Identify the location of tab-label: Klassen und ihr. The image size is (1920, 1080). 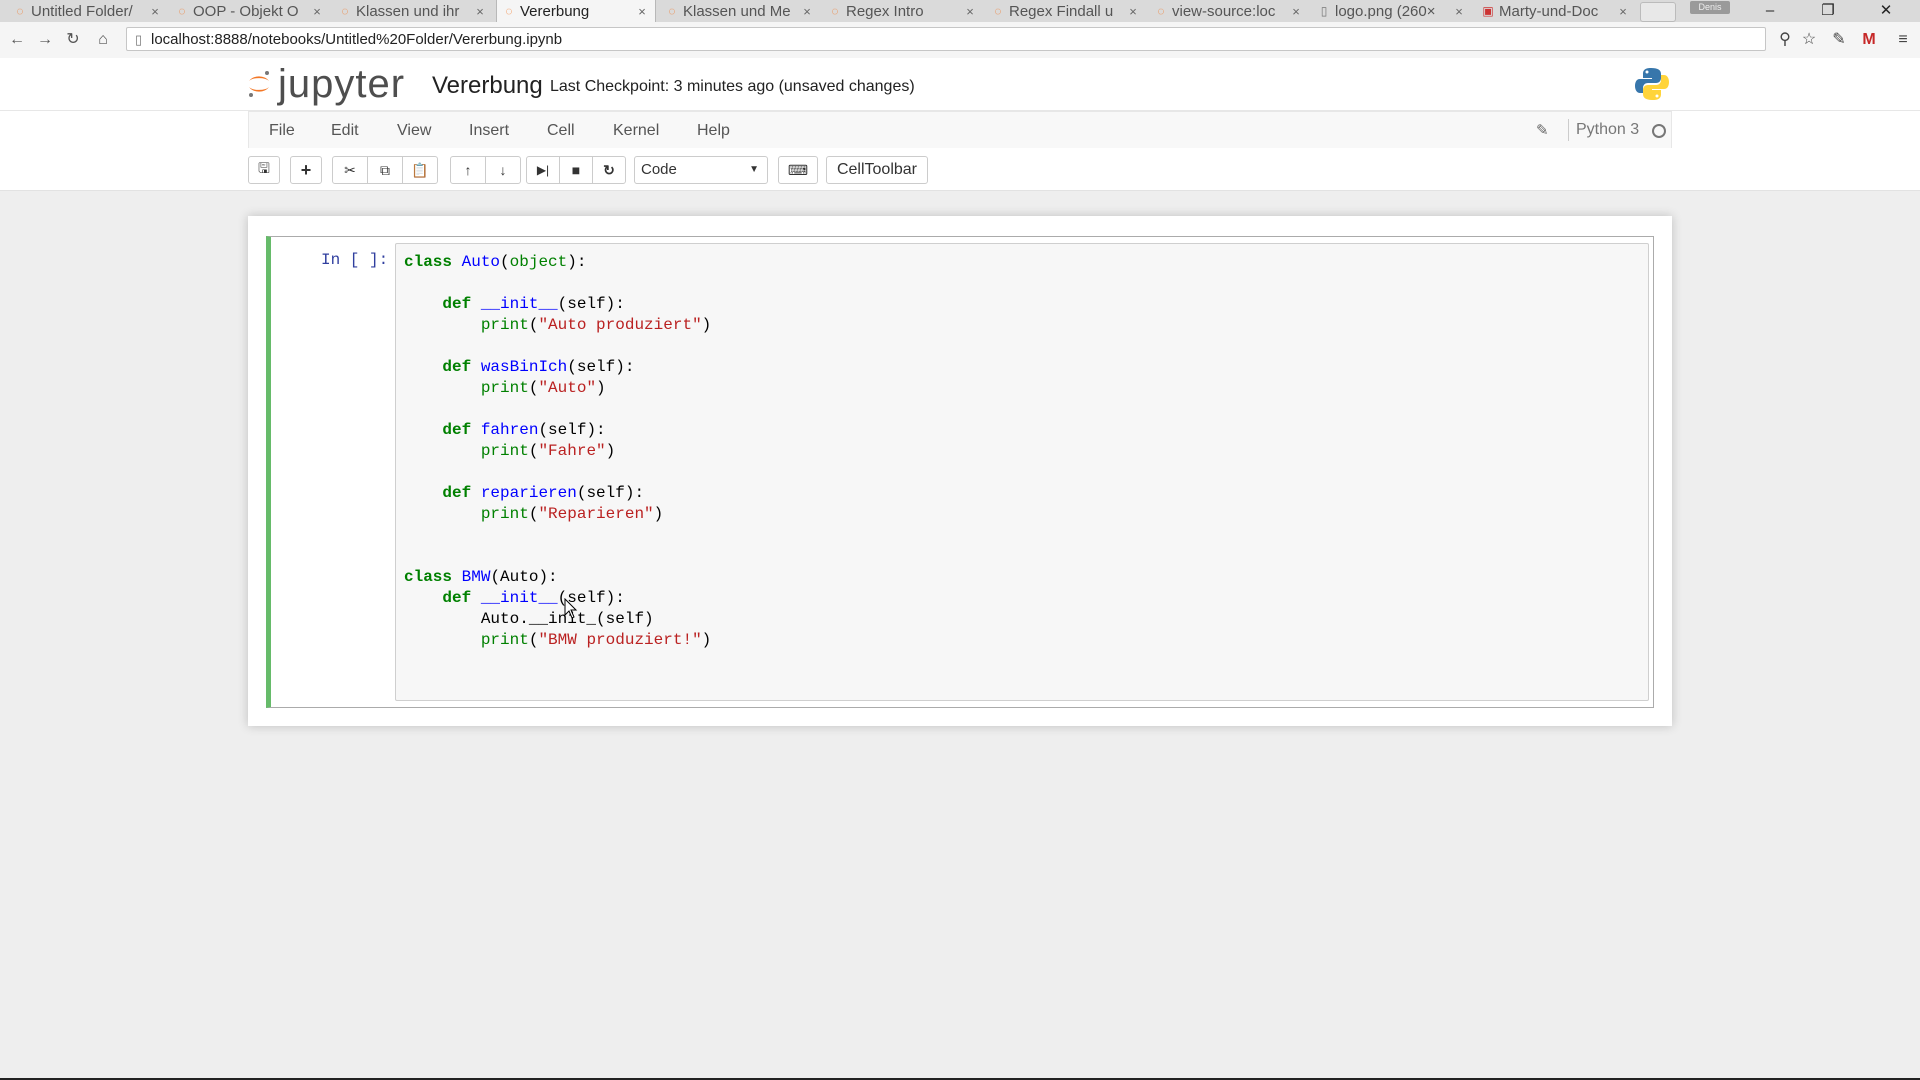
(408, 11).